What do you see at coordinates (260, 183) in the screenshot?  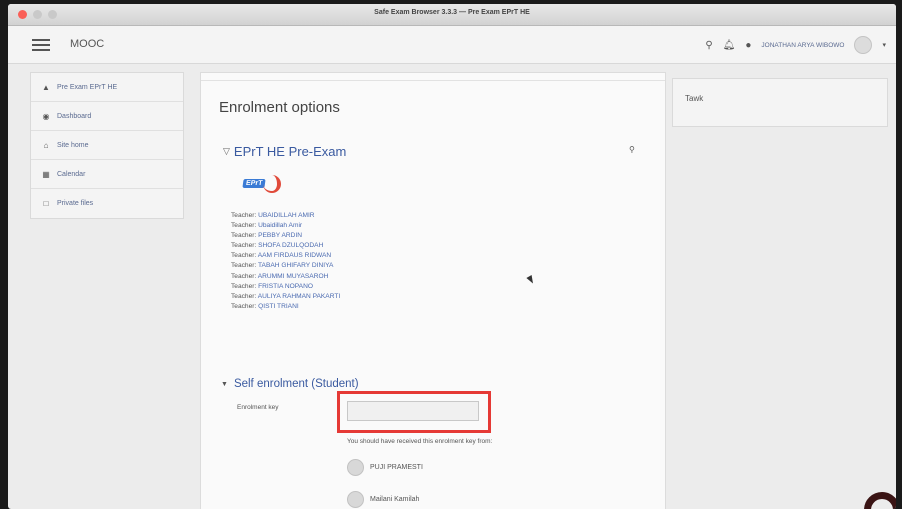 I see `course-logo: EPrT` at bounding box center [260, 183].